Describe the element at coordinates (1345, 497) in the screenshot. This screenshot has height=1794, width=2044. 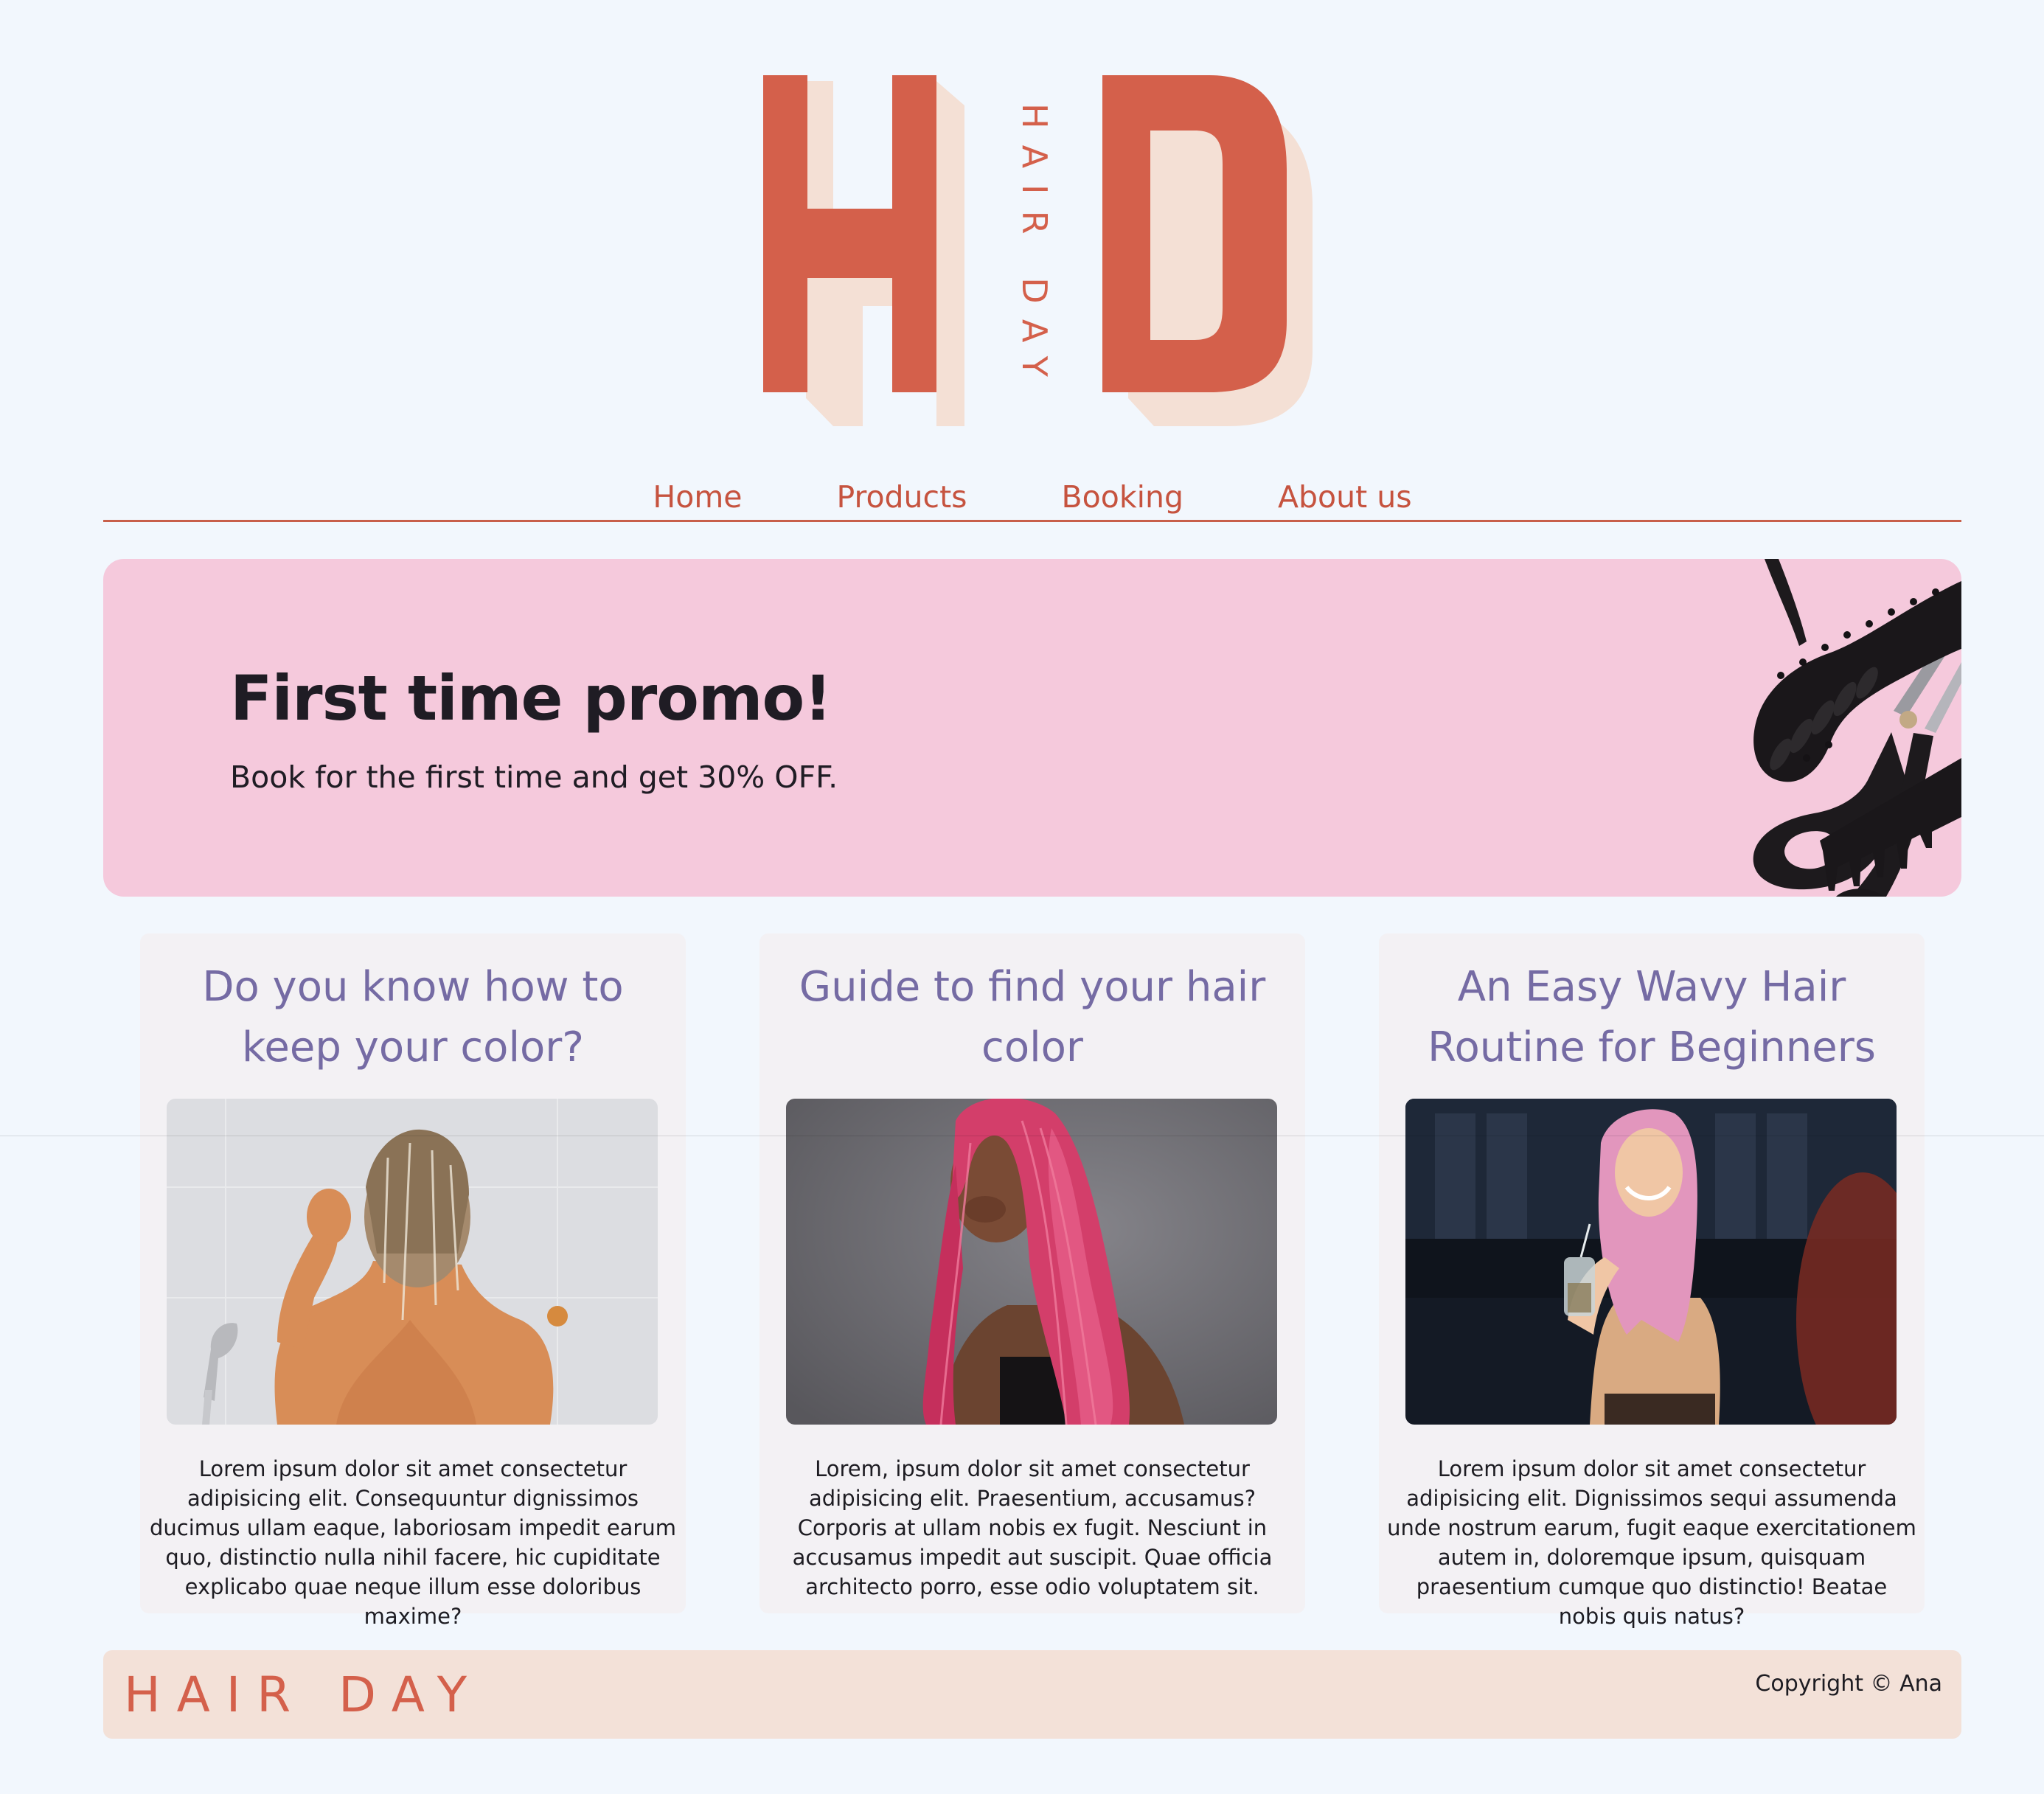
I see `nav-about-us: About us` at that location.